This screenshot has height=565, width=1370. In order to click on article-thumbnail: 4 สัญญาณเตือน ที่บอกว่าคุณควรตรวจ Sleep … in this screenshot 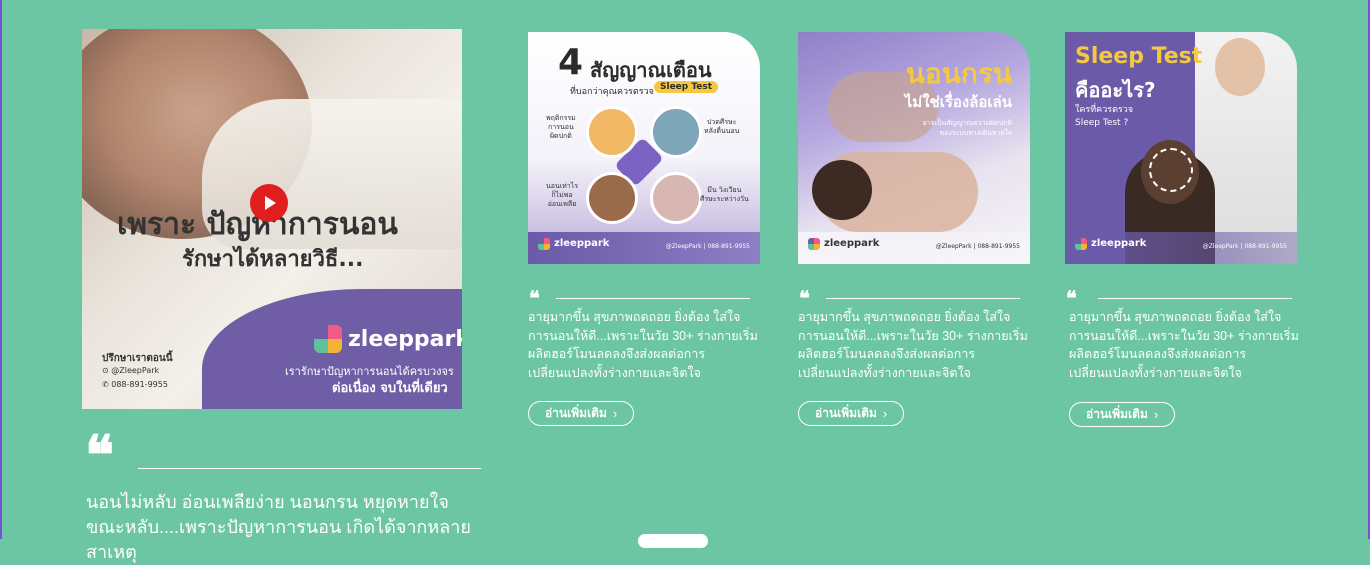, I will do `click(644, 148)`.